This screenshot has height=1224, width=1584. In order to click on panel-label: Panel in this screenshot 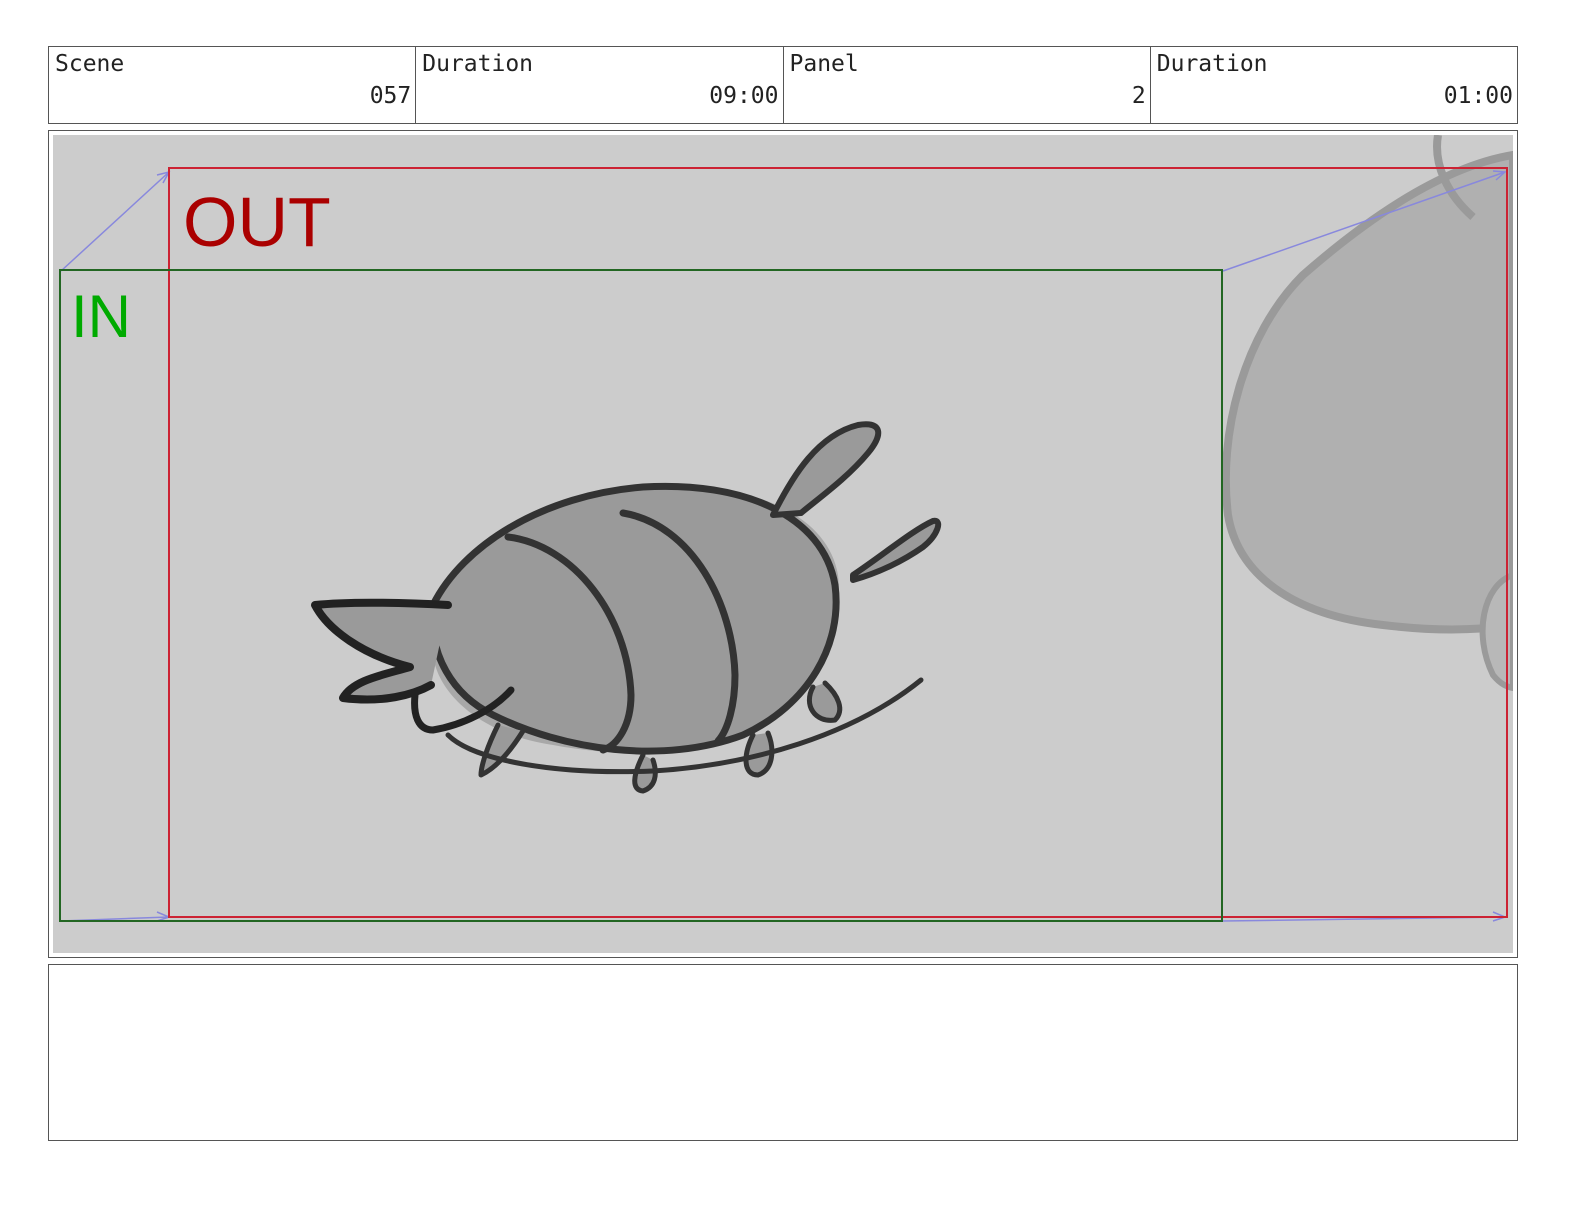, I will do `click(824, 64)`.